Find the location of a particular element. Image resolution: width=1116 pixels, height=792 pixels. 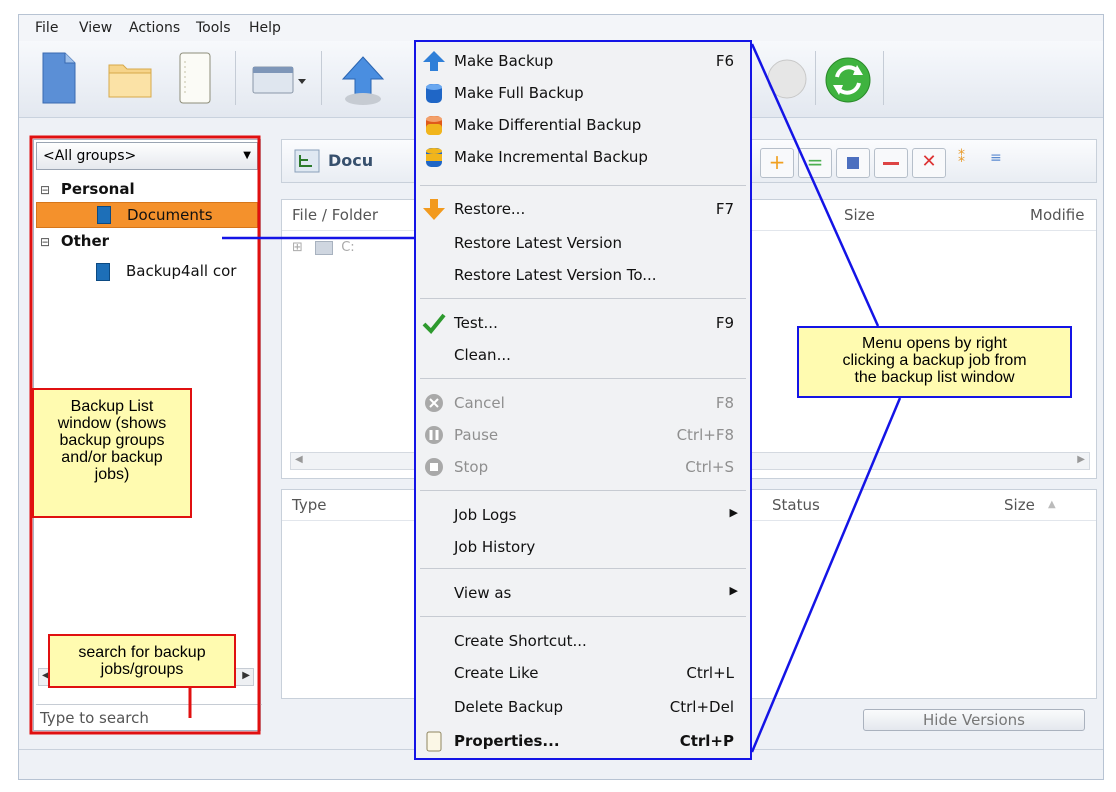

search-input: Type to search is located at coordinates (149, 717).